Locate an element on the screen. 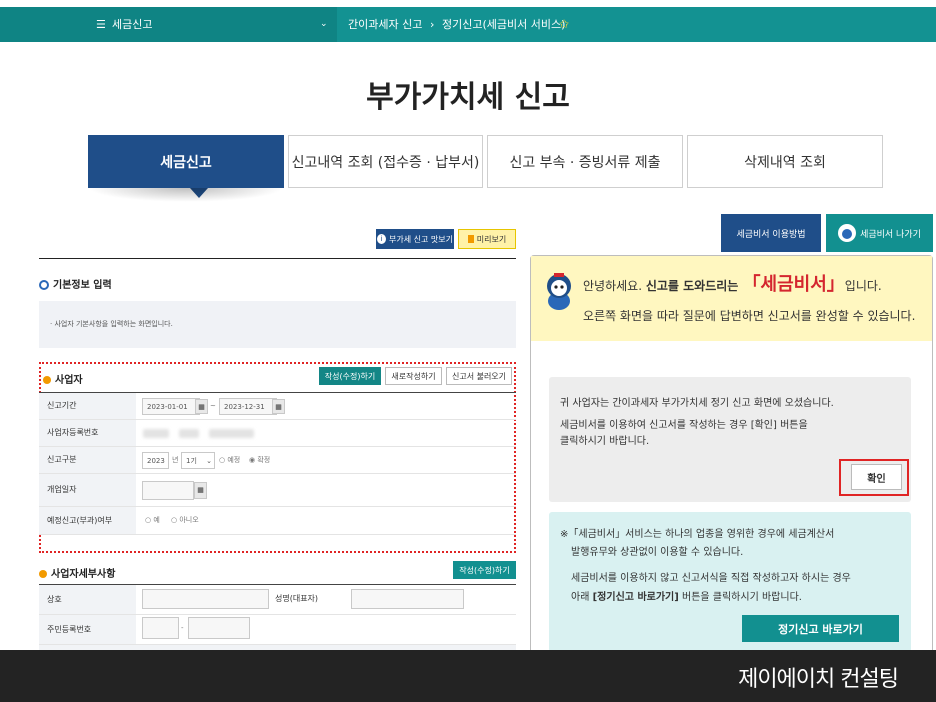  breadcrumb-2: 정기신고(세금비서 서비스) is located at coordinates (503, 24).